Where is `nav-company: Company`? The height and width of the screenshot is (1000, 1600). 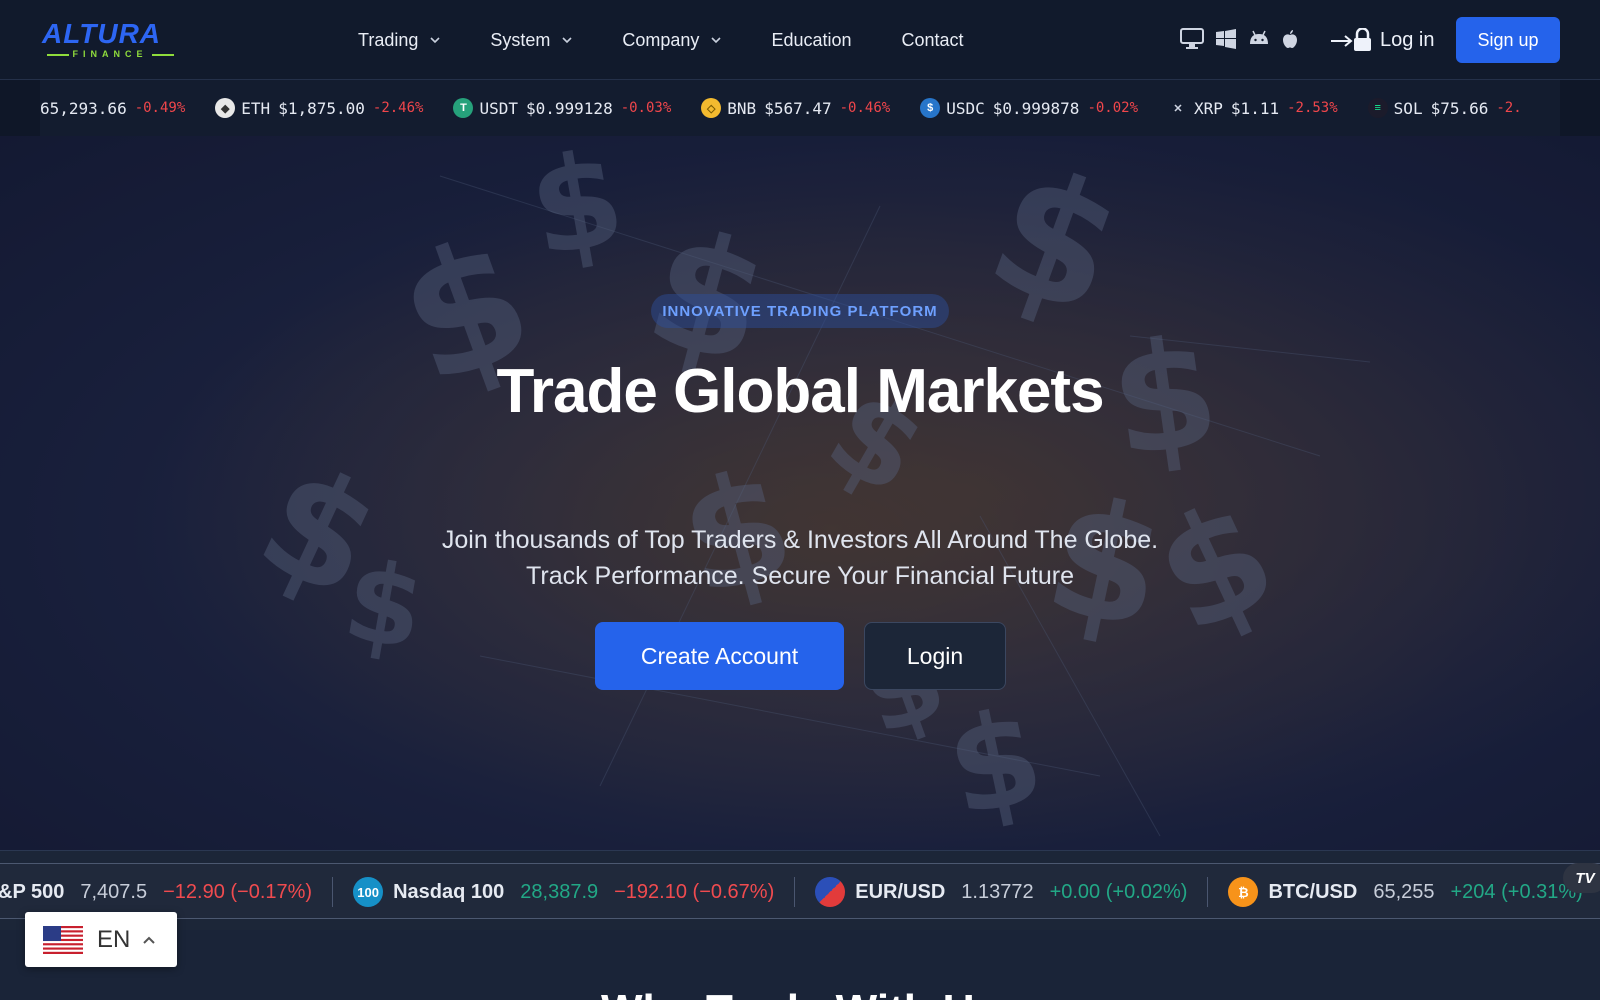
nav-company: Company is located at coordinates (672, 40).